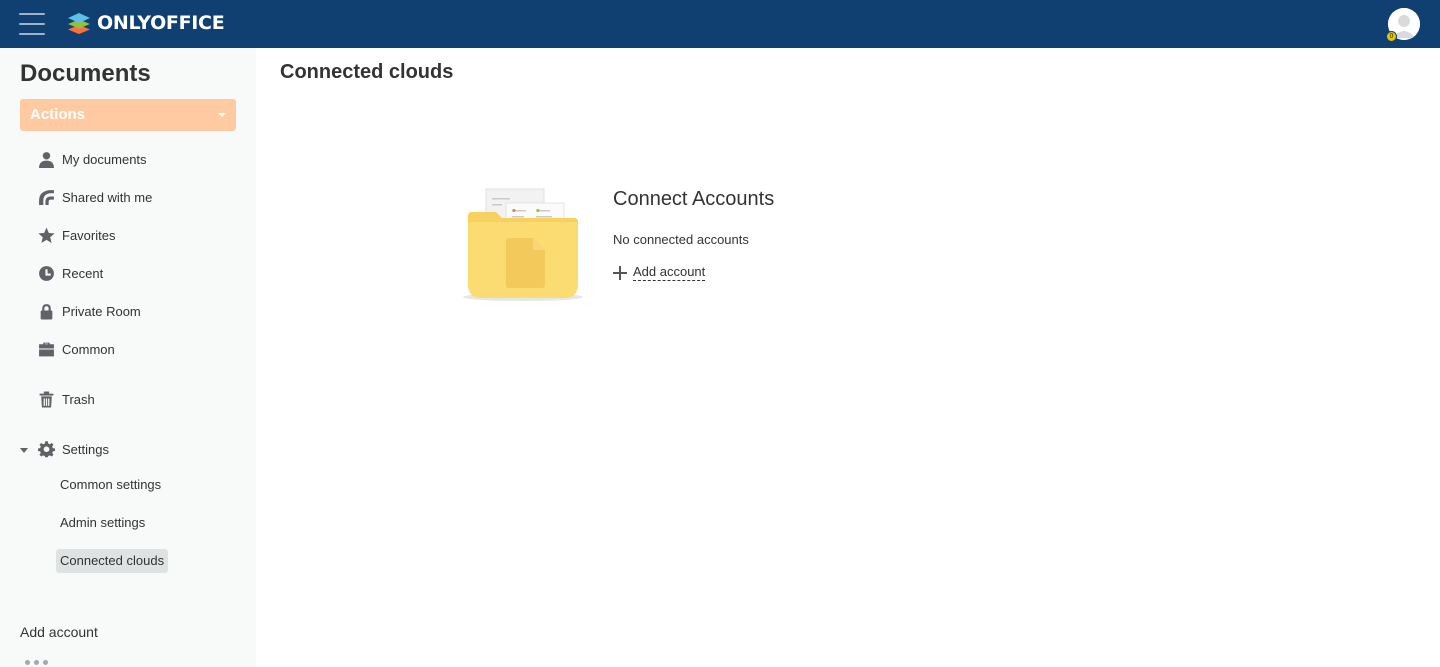  Describe the element at coordinates (112, 561) in the screenshot. I see `settings-item-connected-clouds: Connected clouds` at that location.